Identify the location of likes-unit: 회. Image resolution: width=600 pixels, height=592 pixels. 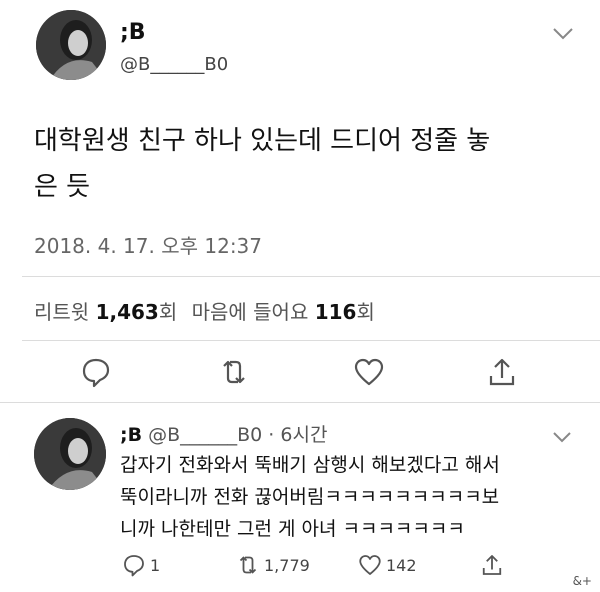
(365, 312).